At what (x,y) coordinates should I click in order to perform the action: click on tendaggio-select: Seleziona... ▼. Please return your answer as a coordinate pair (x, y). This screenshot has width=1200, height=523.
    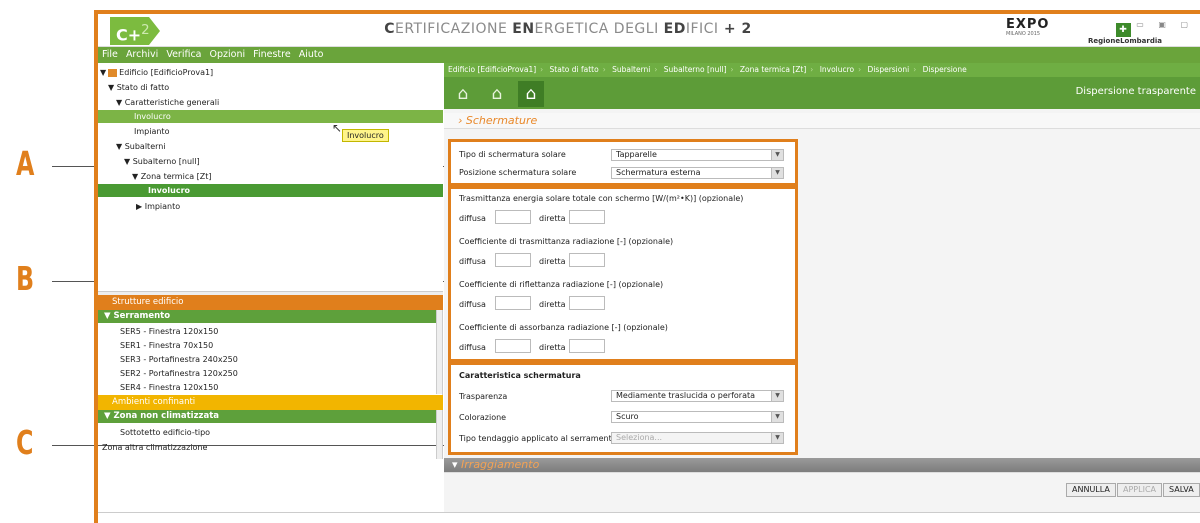
    Looking at the image, I should click on (697, 438).